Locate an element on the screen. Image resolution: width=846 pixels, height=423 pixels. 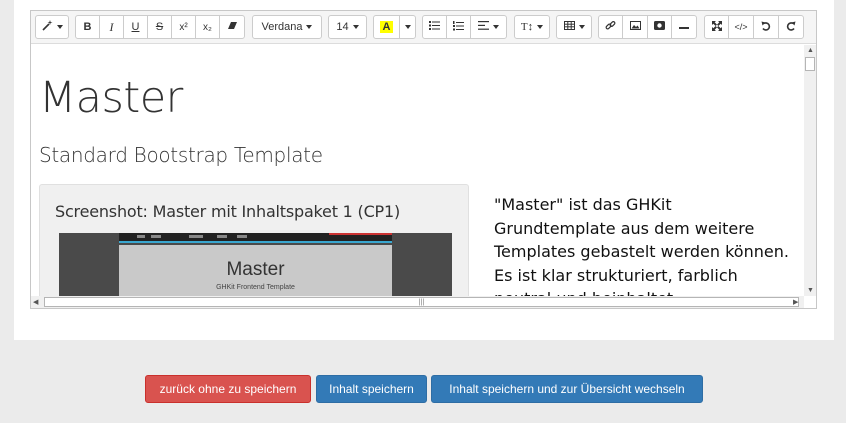
redo-button is located at coordinates (791, 27).